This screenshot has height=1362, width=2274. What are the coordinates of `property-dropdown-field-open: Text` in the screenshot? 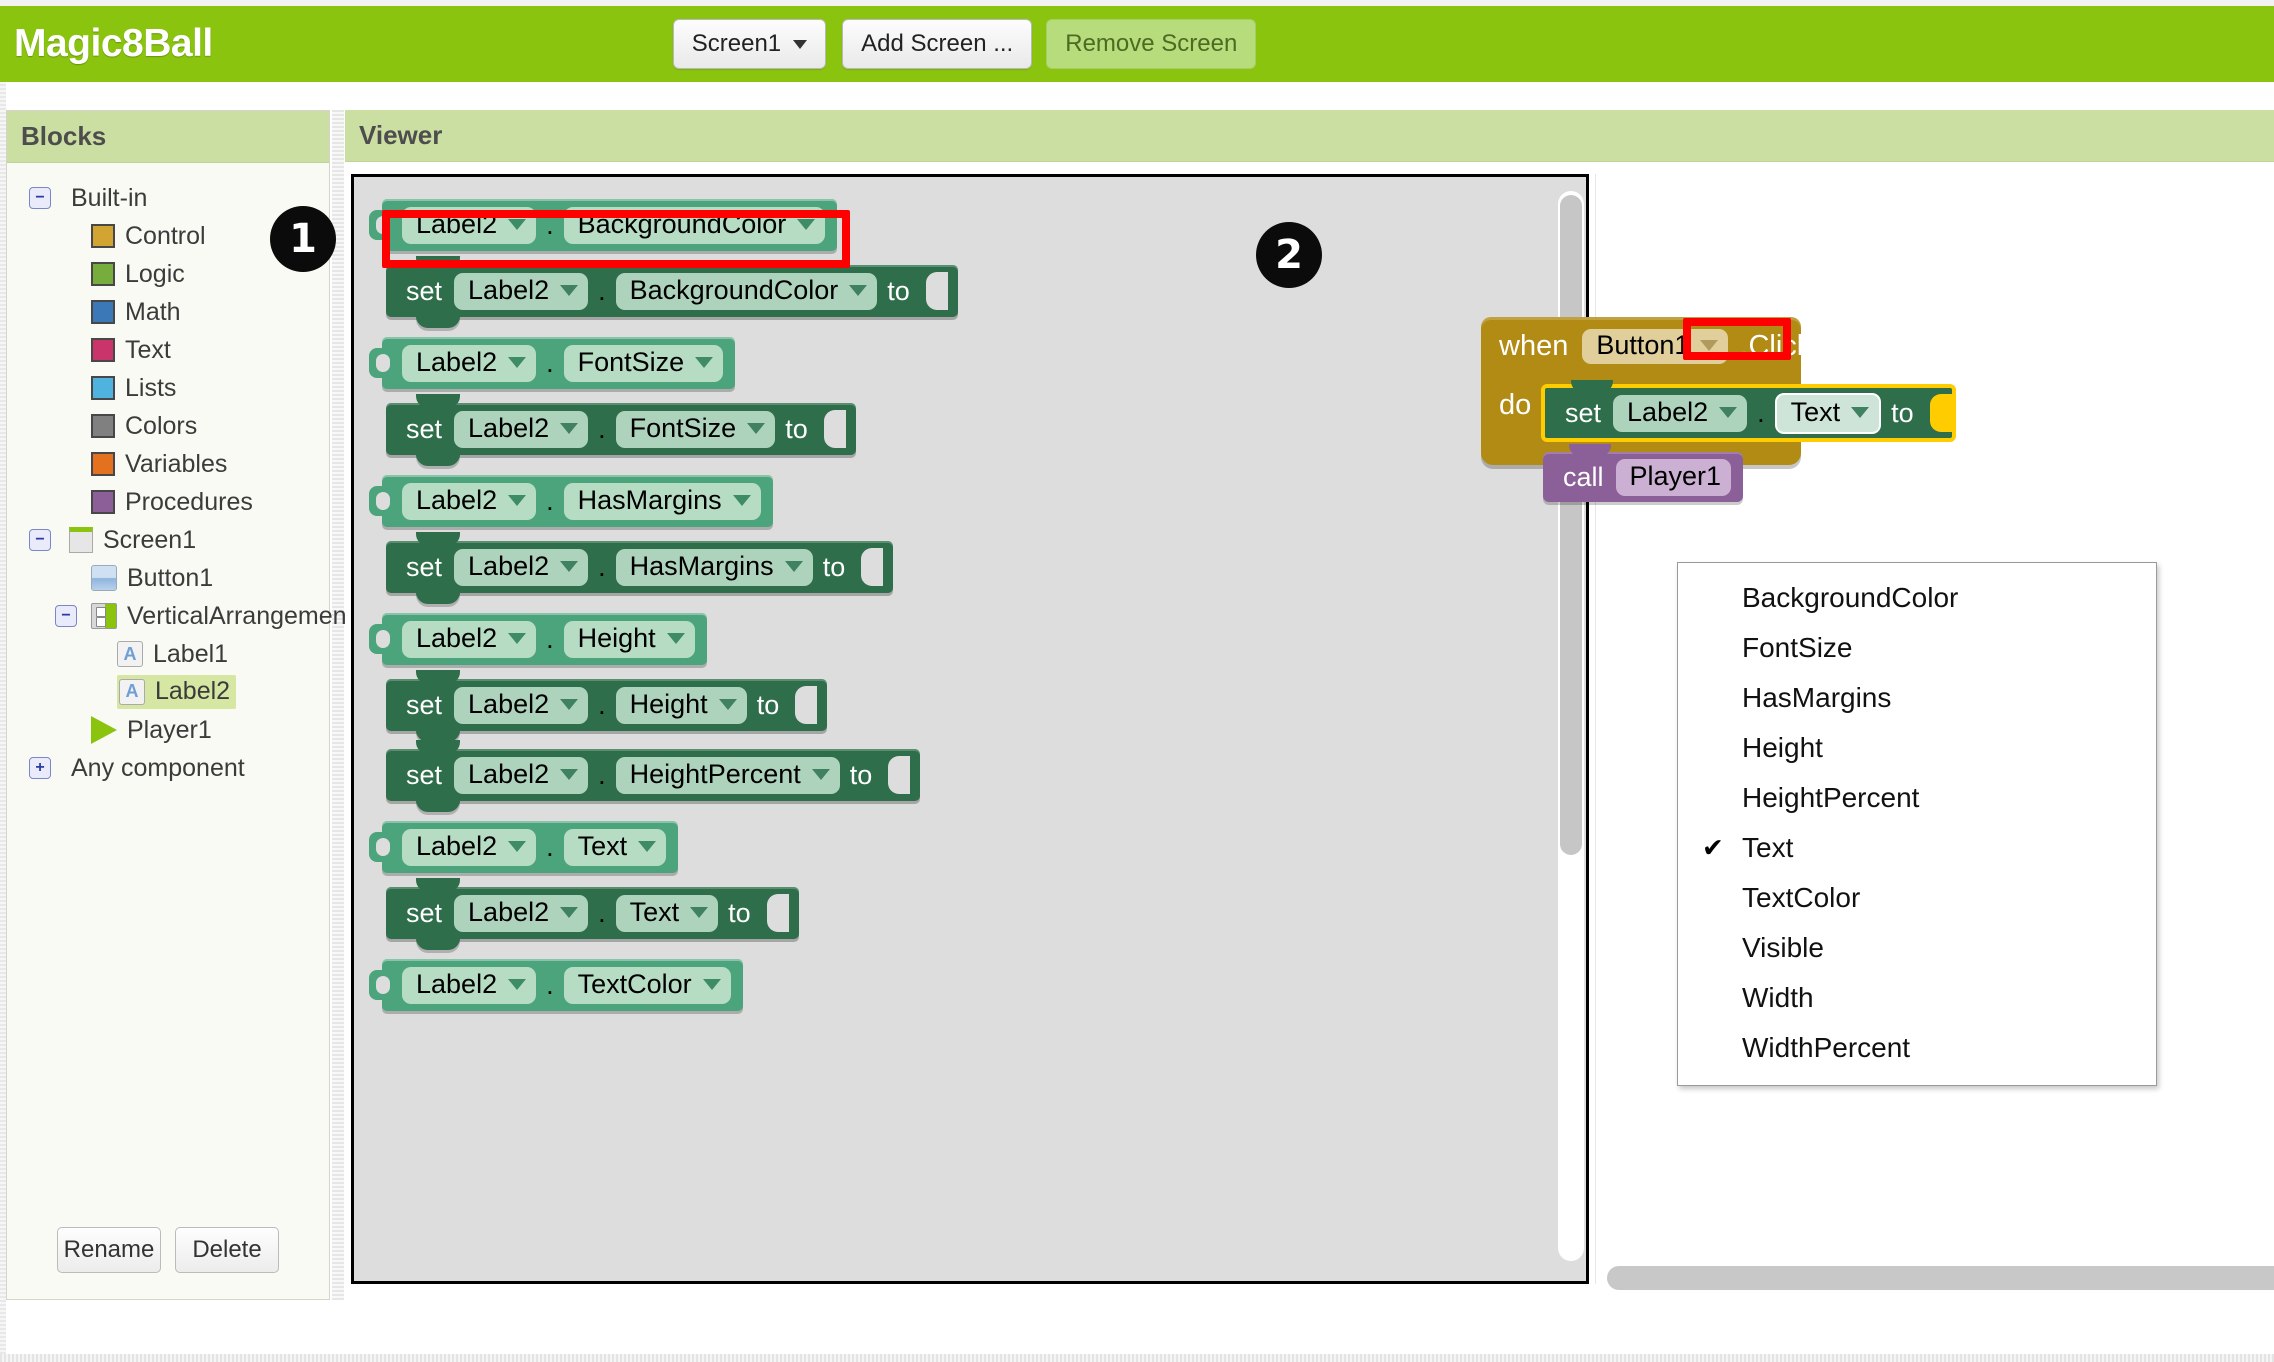 It's located at (1828, 413).